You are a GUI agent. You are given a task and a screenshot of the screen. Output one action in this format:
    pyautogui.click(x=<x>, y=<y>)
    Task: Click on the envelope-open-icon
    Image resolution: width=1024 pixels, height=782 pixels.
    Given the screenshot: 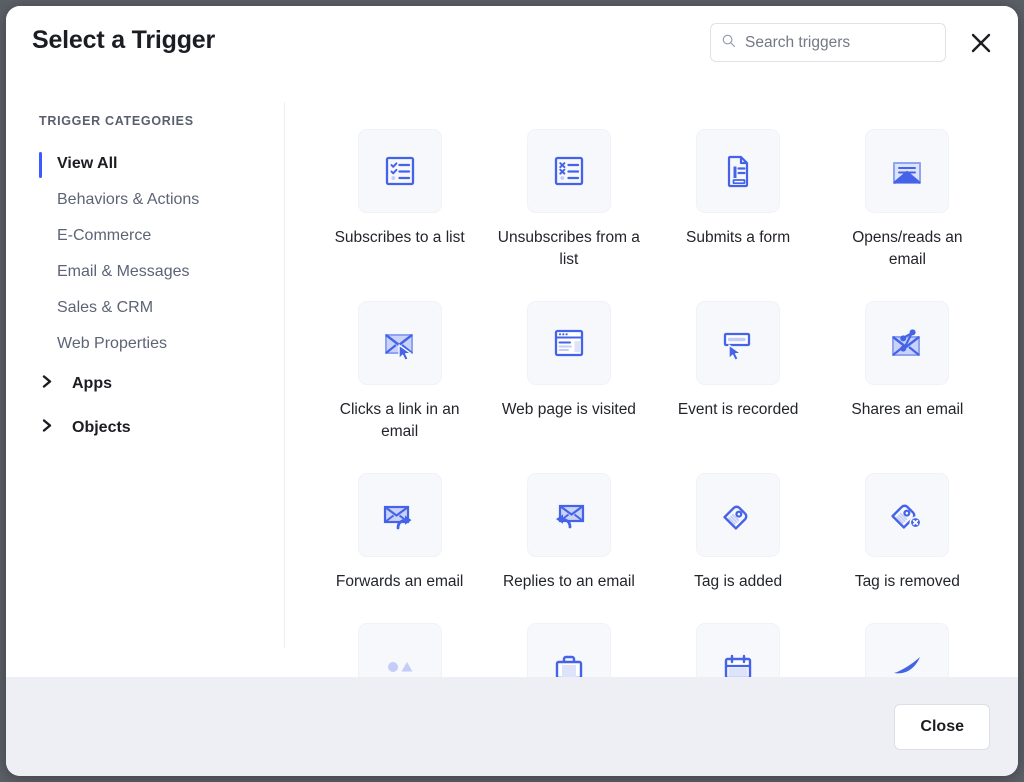 What is the action you would take?
    pyautogui.click(x=907, y=171)
    